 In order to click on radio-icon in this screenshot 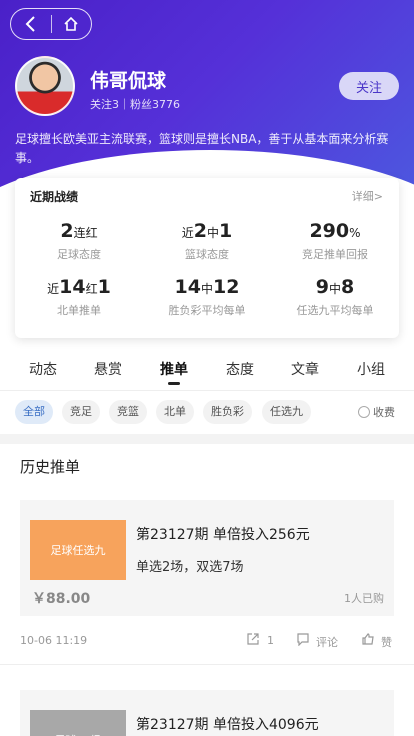, I will do `click(364, 412)`.